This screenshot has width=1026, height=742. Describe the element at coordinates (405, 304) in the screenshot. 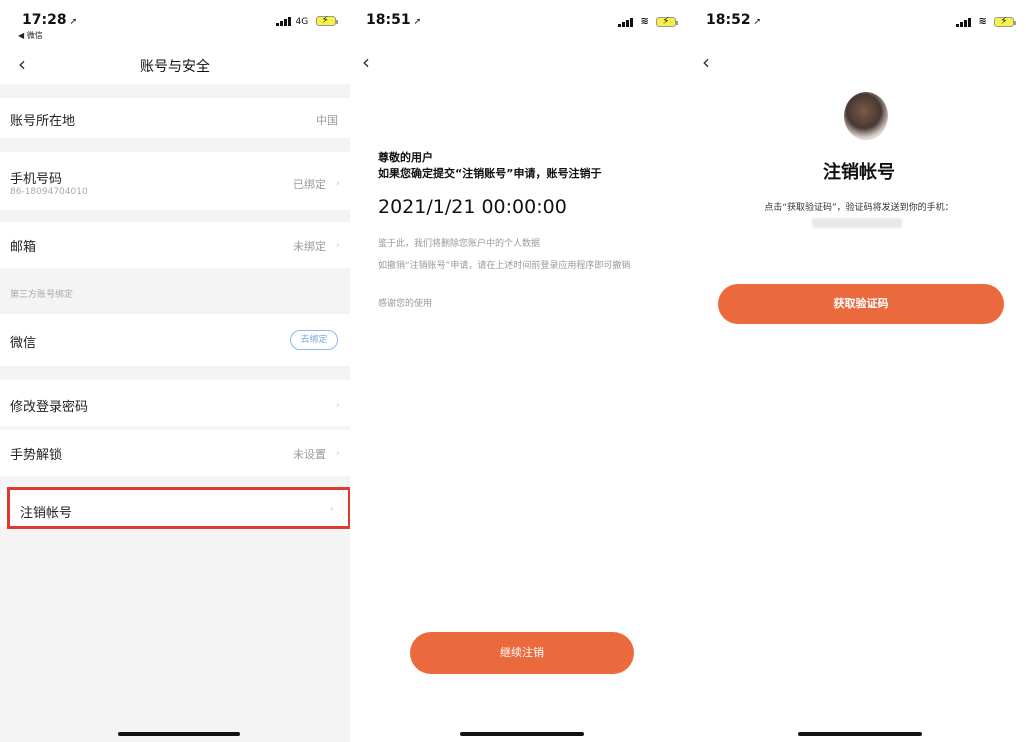

I see `notice-paragraph: 感谢您的使用` at that location.